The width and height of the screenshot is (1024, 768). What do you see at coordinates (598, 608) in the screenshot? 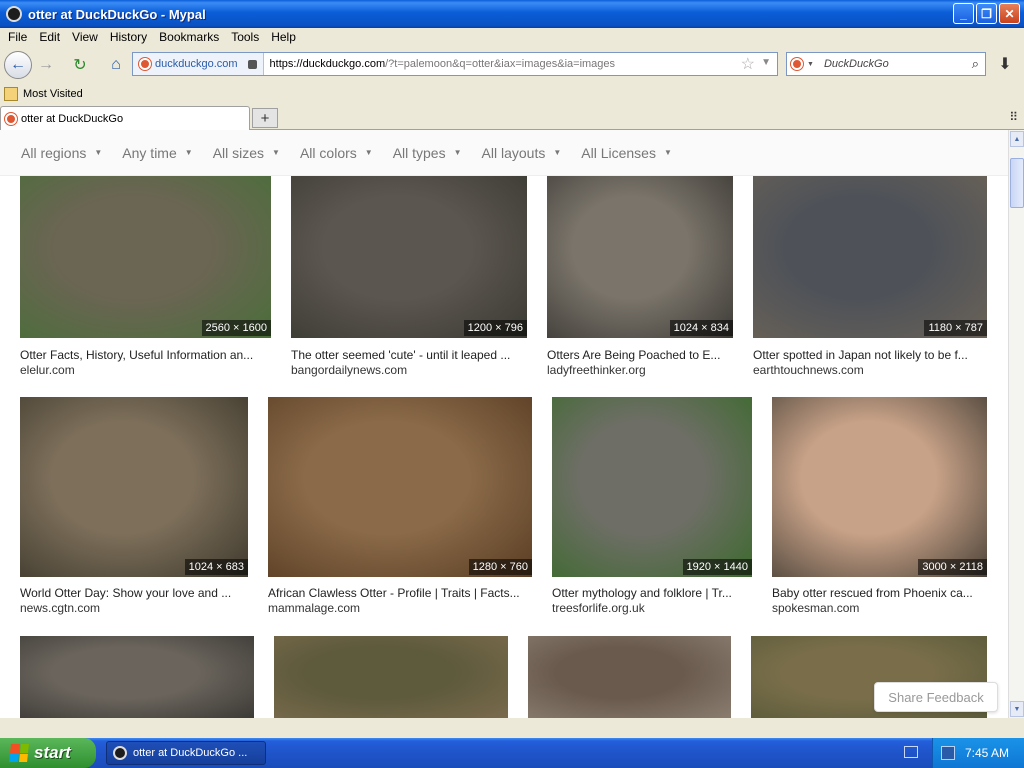
I see `result-source: treesforlife.org.uk` at bounding box center [598, 608].